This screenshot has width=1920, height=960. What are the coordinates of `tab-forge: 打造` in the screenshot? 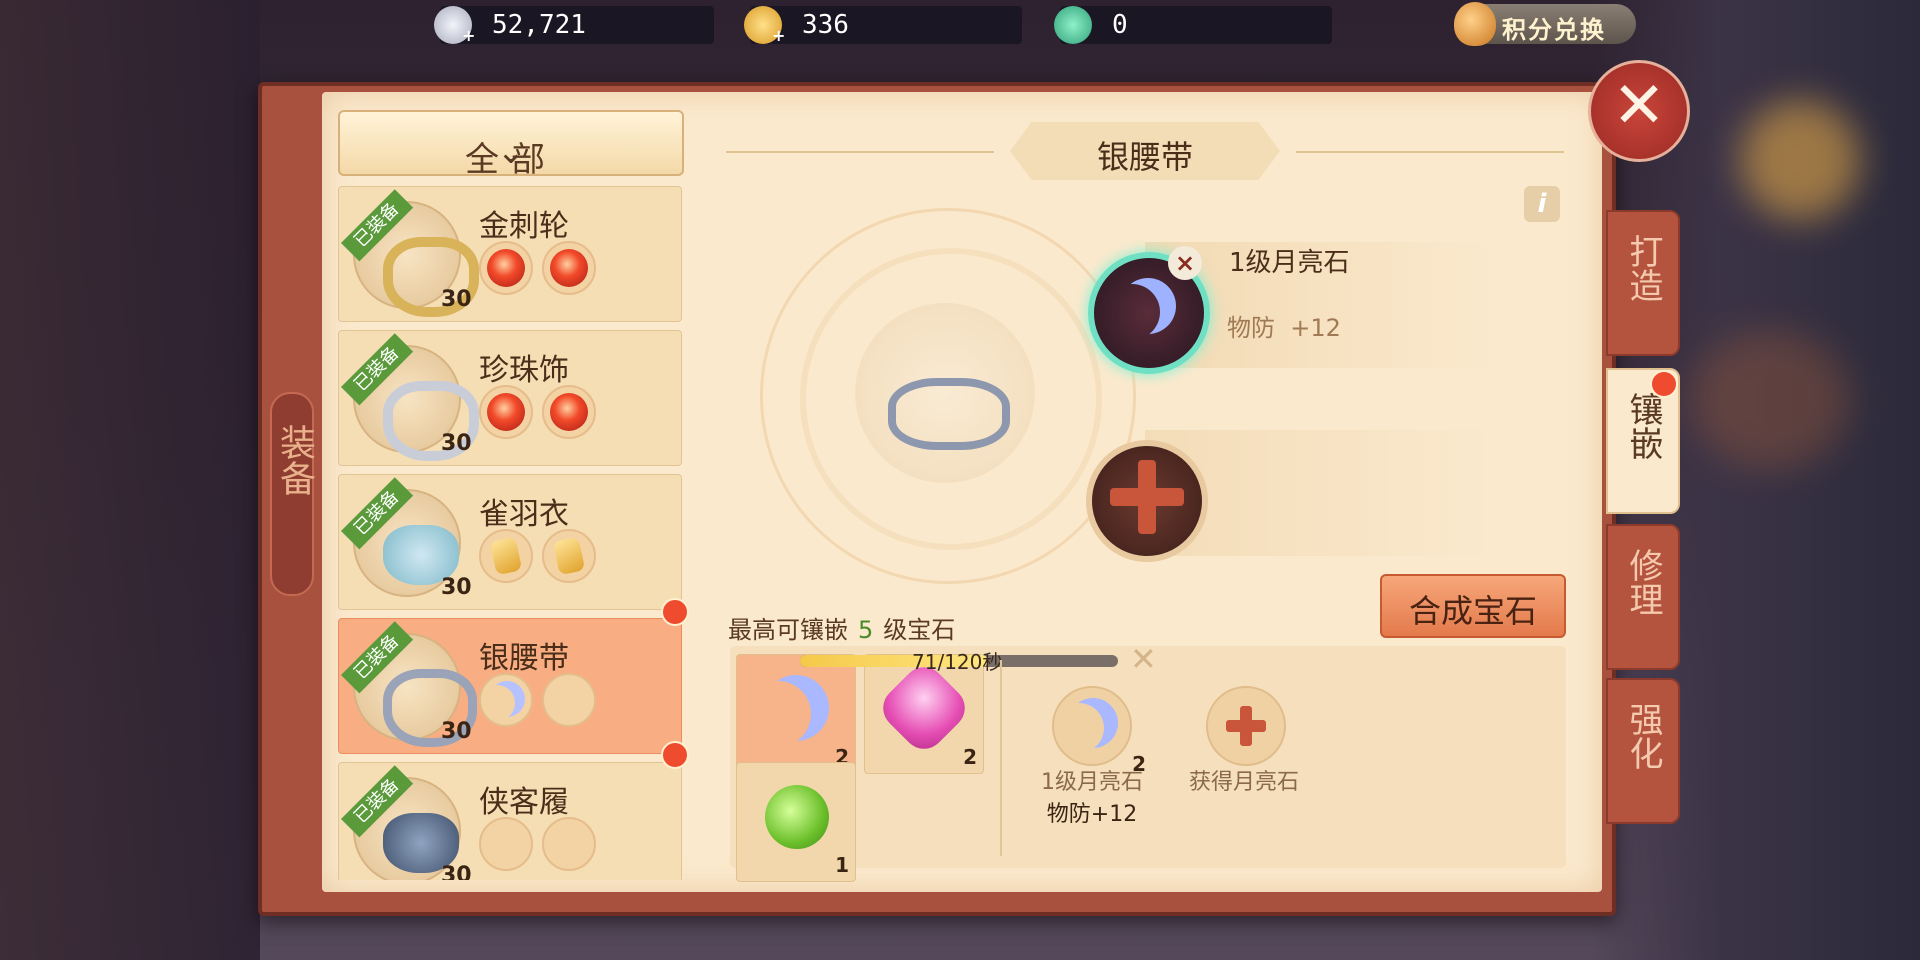 It's located at (1643, 283).